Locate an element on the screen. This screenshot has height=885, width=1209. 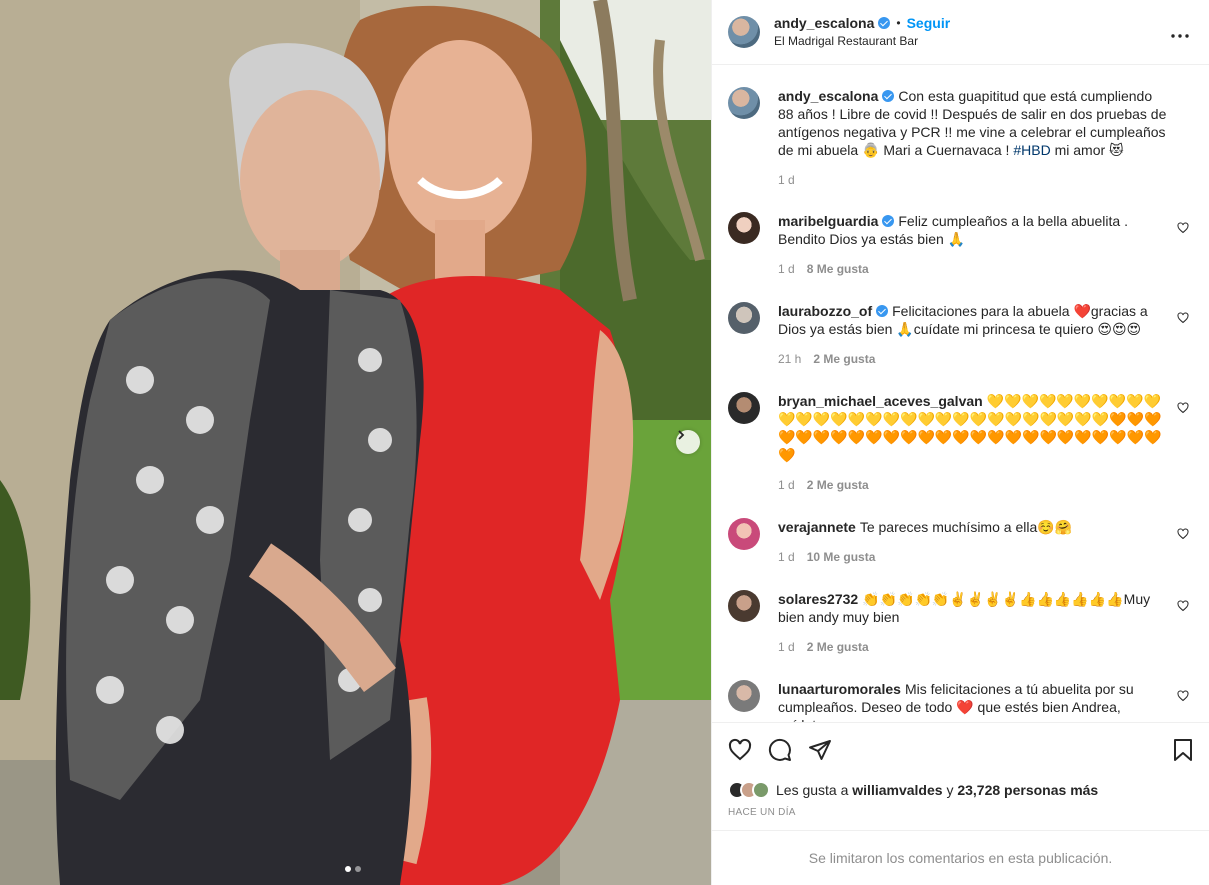
liker-avatar is located at coordinates (761, 789).